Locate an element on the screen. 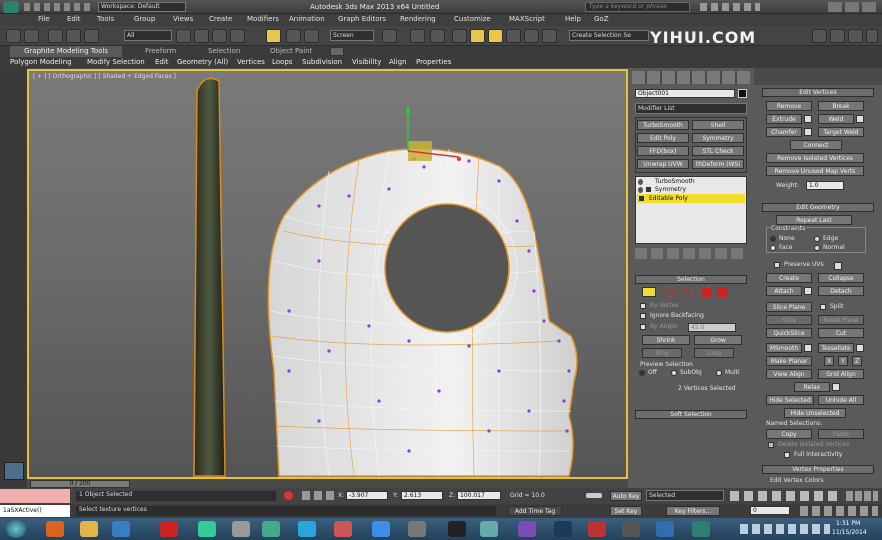 The width and height of the screenshot is (882, 540). weight-field: 1.0 is located at coordinates (825, 185).